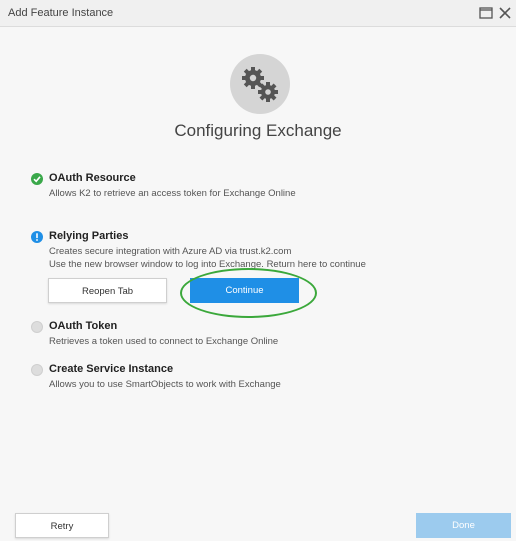 Image resolution: width=516 pixels, height=541 pixels. Describe the element at coordinates (92, 178) in the screenshot. I see `step-title: OAuth Resource` at that location.